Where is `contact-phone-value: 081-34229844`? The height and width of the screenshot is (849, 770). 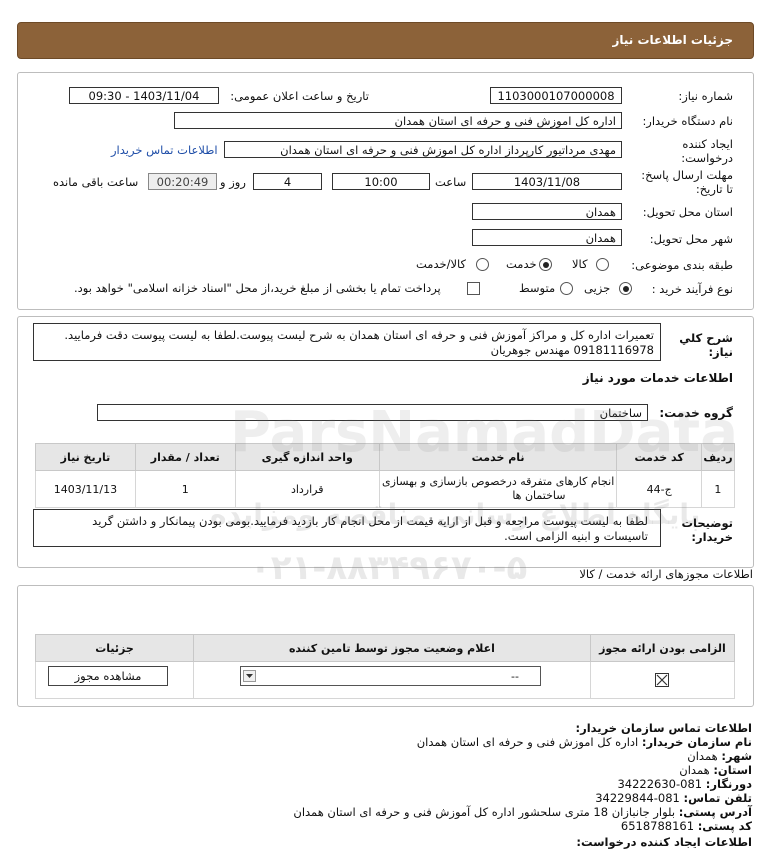 contact-phone-value: 081-34229844 is located at coordinates (637, 798).